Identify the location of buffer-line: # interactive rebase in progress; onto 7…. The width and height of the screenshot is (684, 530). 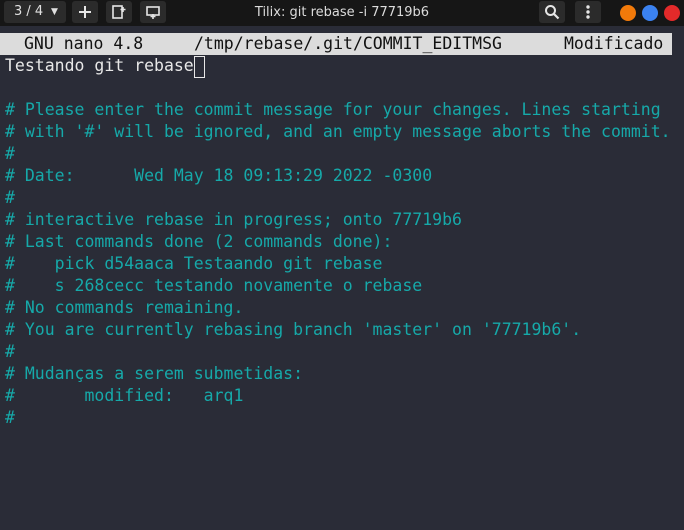
(233, 219).